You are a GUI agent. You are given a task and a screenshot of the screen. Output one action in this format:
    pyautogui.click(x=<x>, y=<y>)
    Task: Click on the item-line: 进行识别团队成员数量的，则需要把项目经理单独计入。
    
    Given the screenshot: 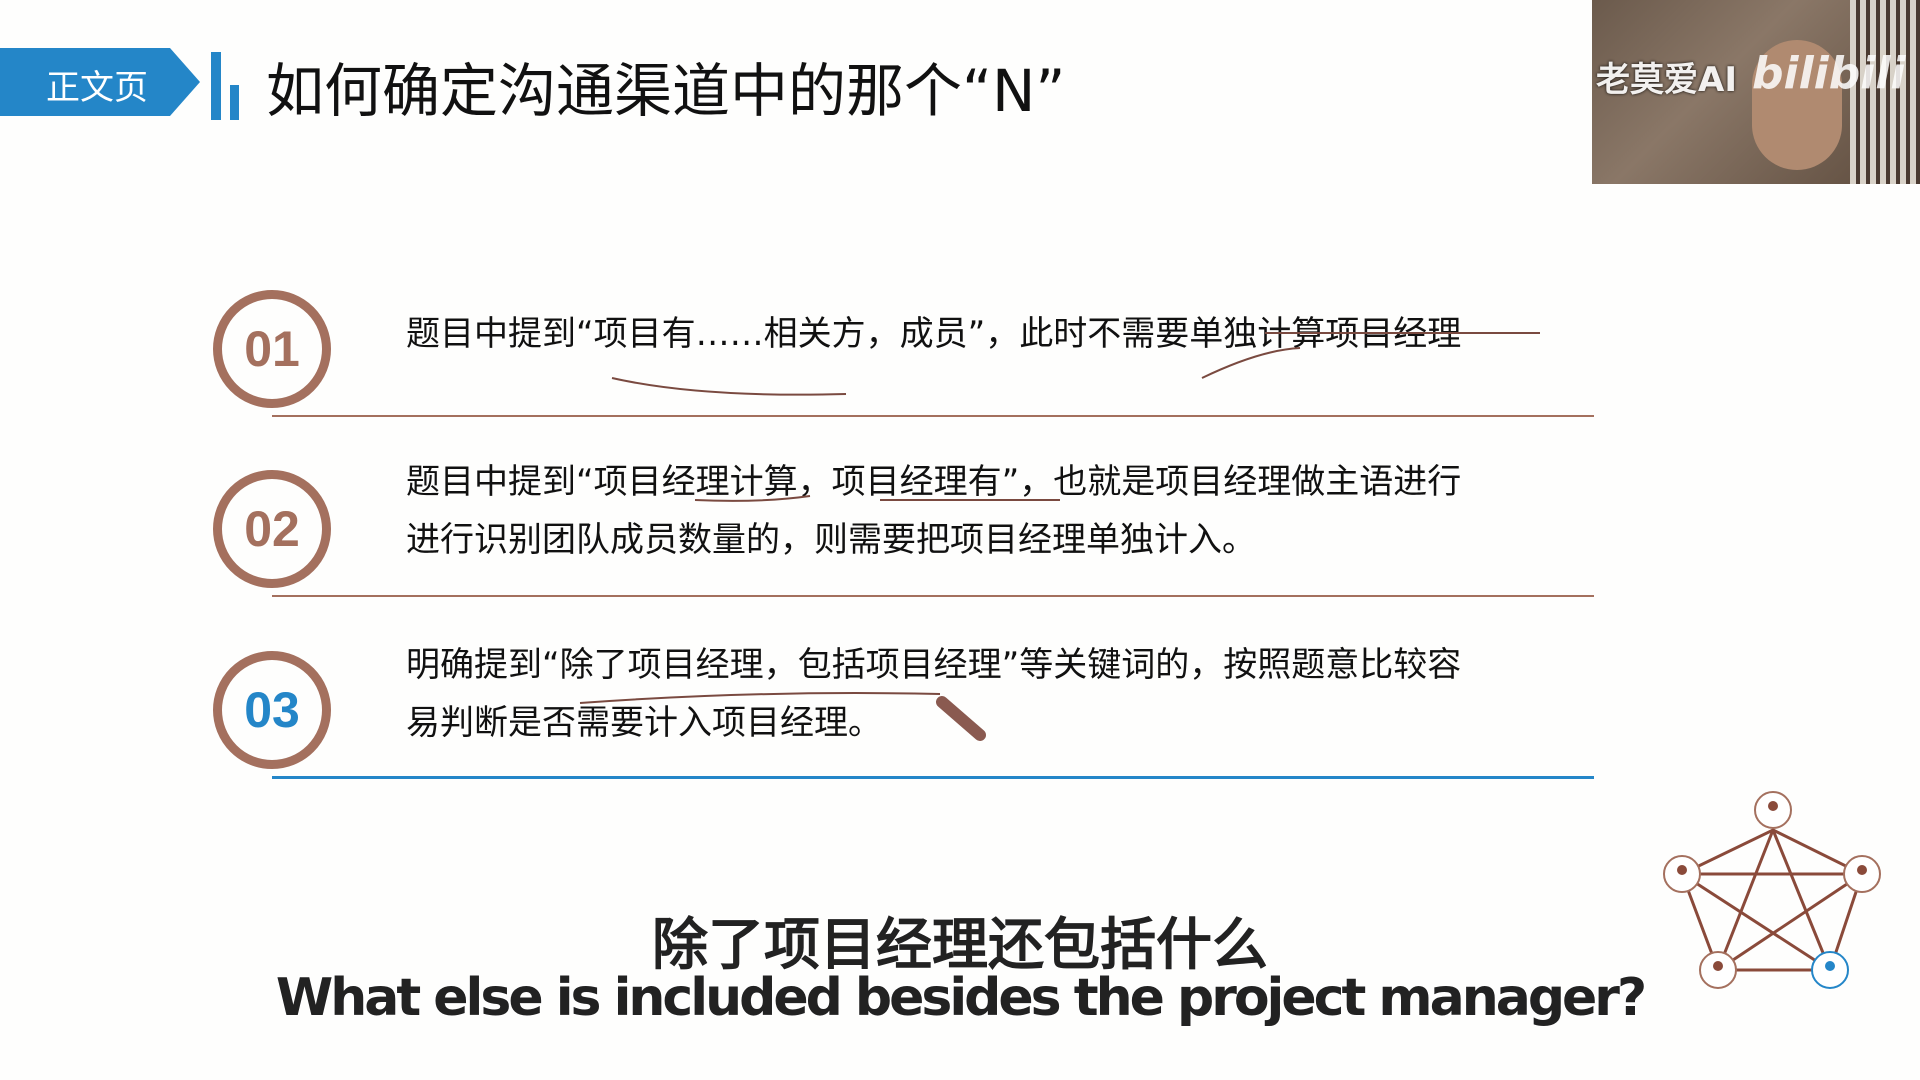 What is the action you would take?
    pyautogui.click(x=831, y=540)
    